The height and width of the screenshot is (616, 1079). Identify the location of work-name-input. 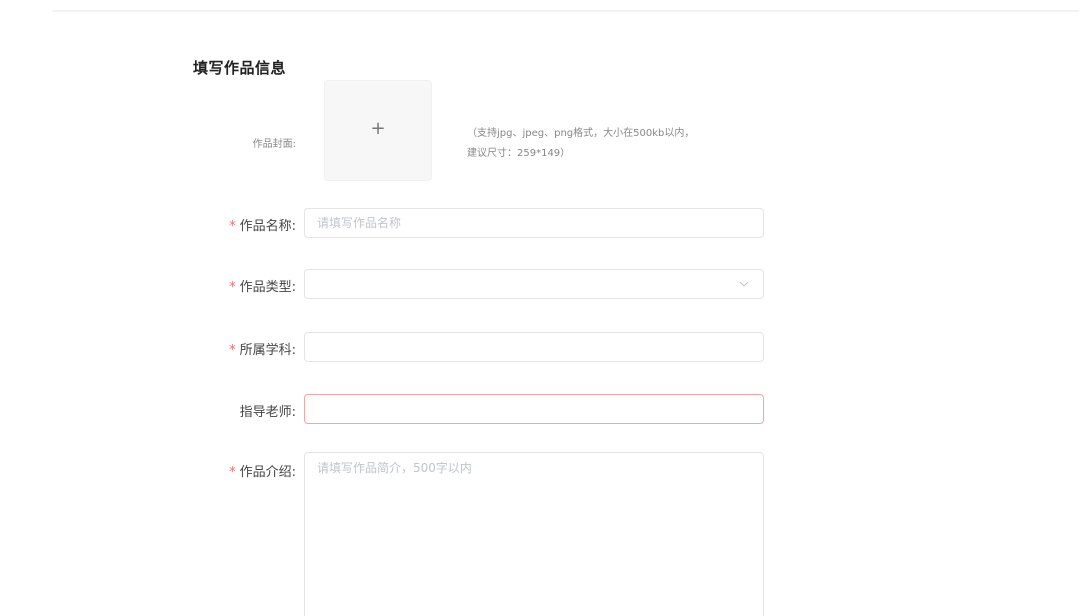
(534, 223).